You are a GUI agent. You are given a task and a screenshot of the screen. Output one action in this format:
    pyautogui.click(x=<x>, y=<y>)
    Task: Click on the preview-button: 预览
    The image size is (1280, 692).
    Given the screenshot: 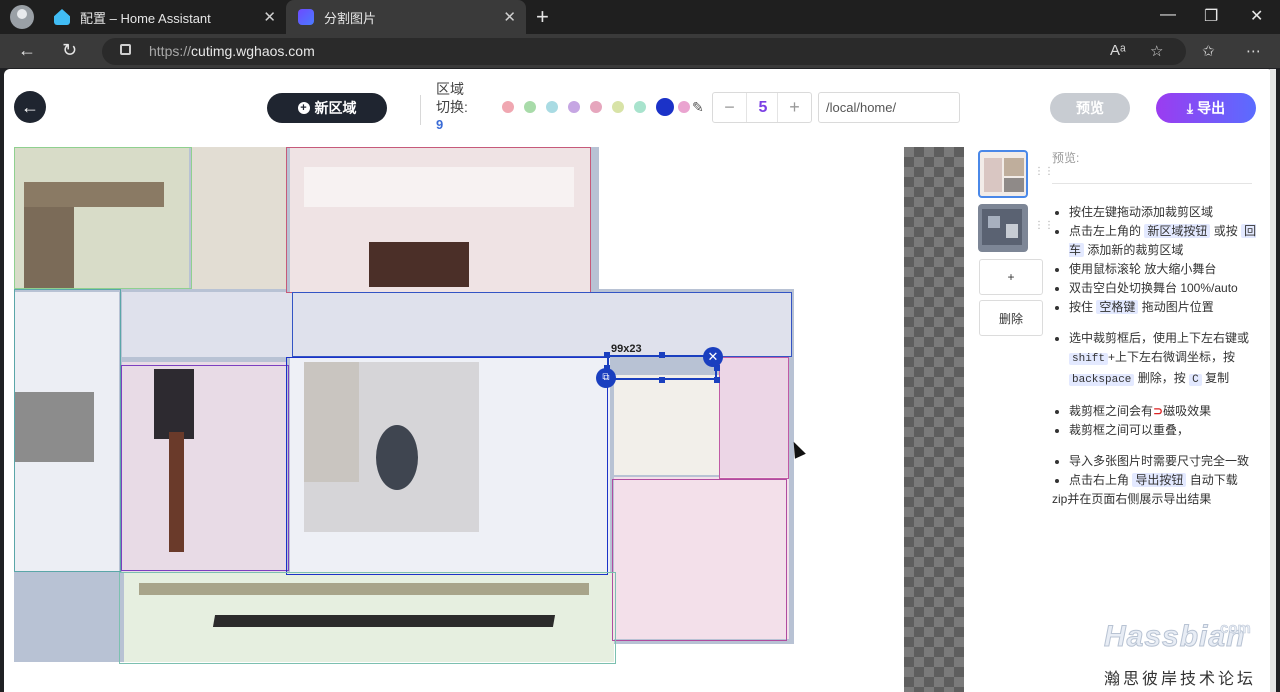 What is the action you would take?
    pyautogui.click(x=1090, y=108)
    